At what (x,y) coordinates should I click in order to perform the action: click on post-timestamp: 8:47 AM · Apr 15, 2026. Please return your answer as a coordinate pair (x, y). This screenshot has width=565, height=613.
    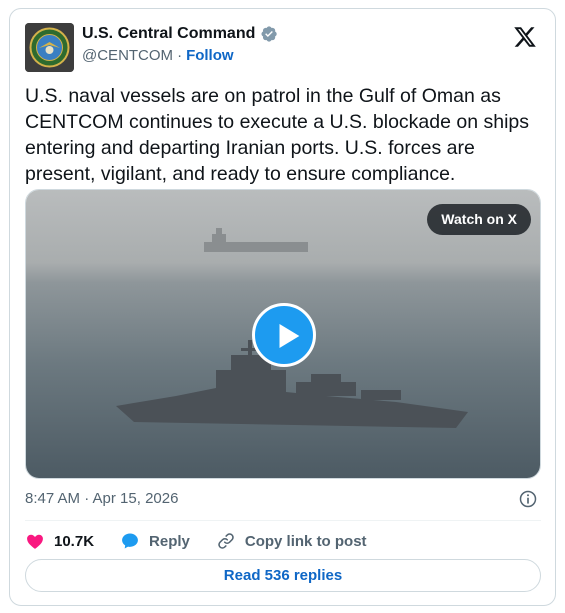
    Looking at the image, I should click on (101, 498).